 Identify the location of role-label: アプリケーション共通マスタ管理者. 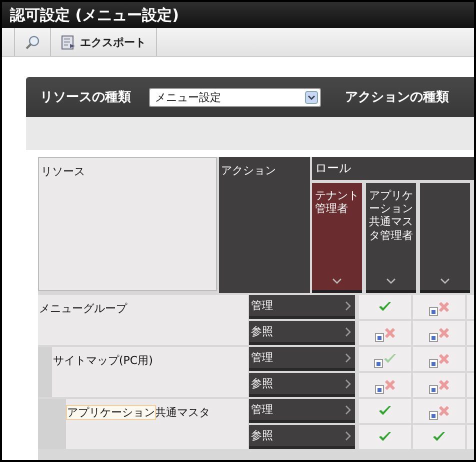
(391, 215).